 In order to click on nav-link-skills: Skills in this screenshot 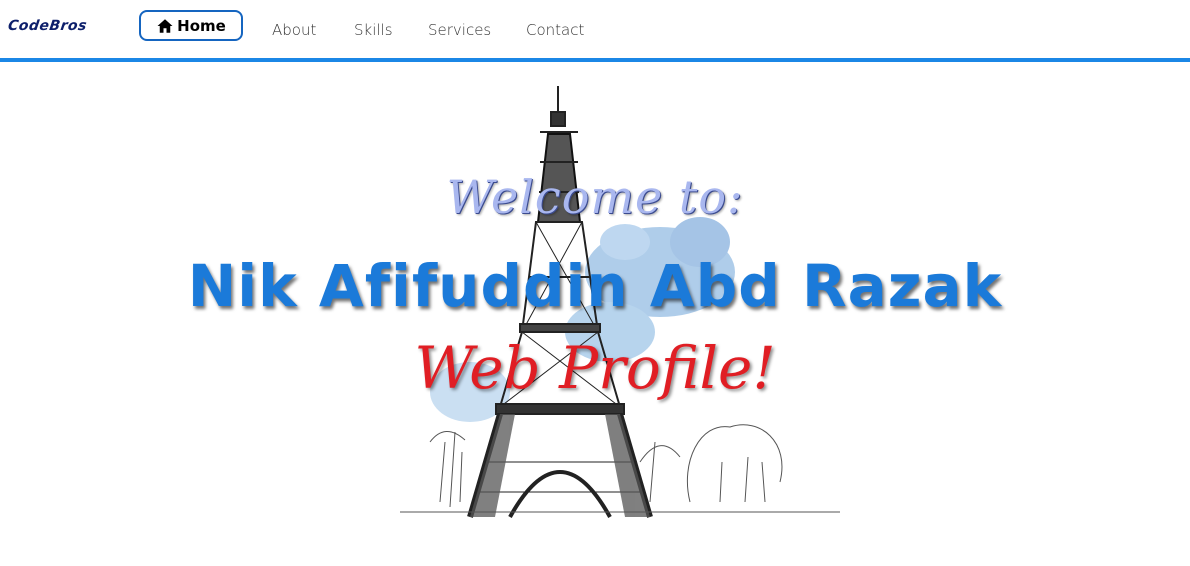, I will do `click(373, 30)`.